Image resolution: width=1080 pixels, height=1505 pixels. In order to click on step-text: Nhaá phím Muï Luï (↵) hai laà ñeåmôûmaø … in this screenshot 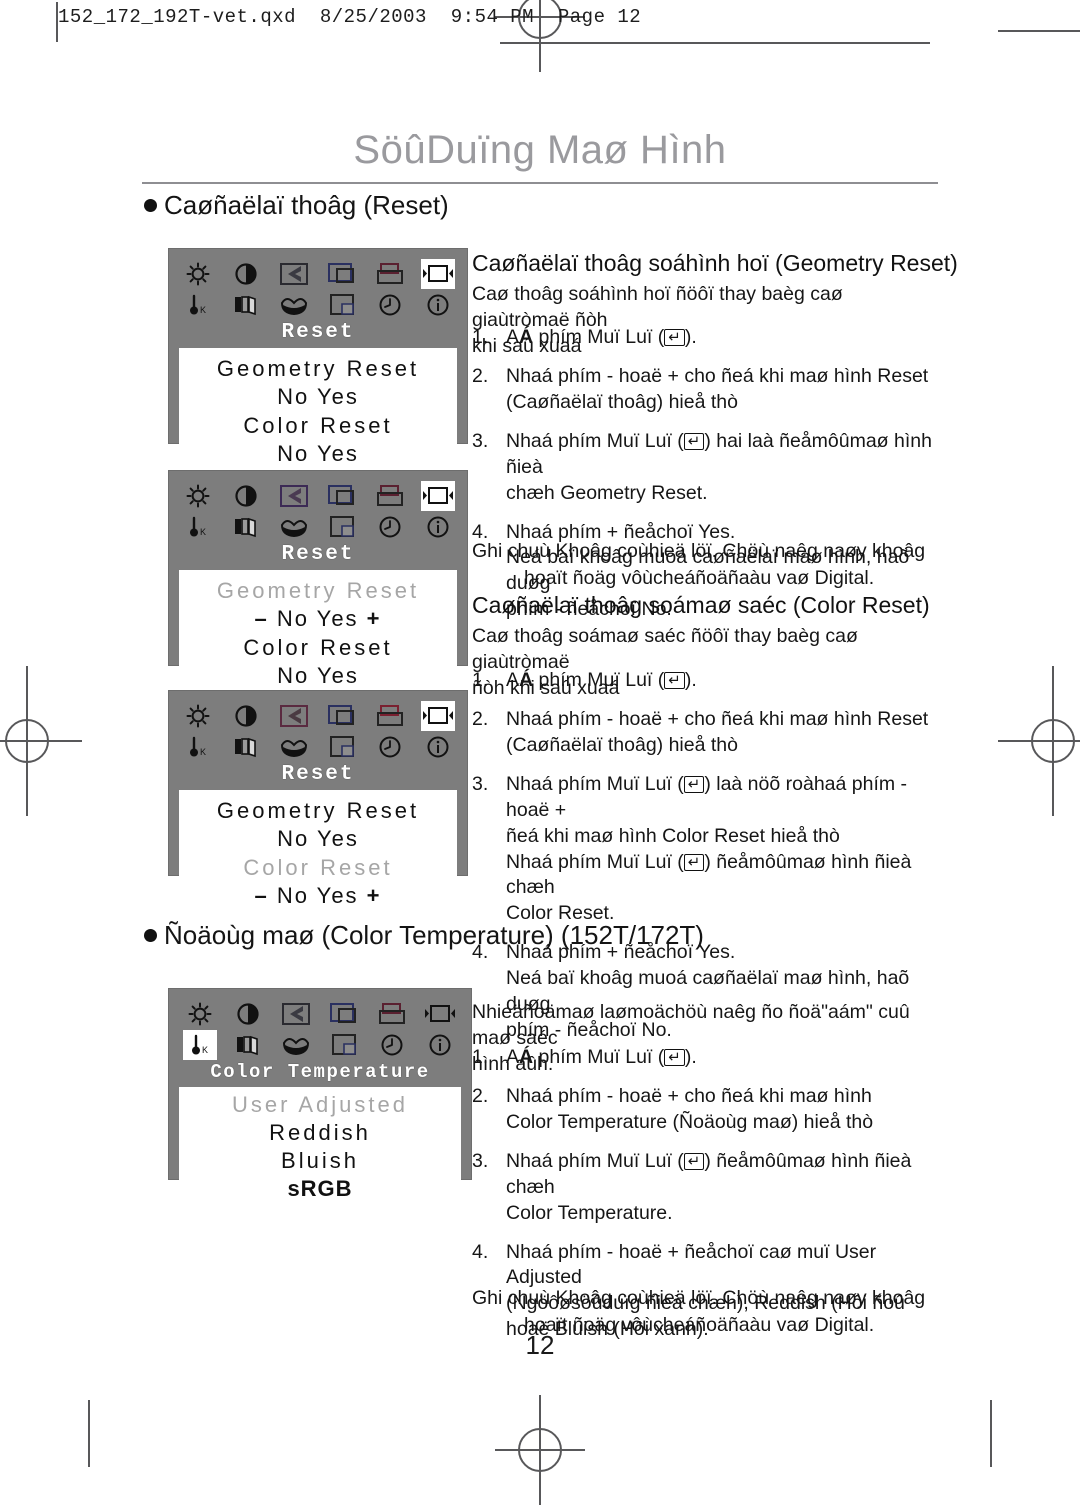, I will do `click(729, 468)`.